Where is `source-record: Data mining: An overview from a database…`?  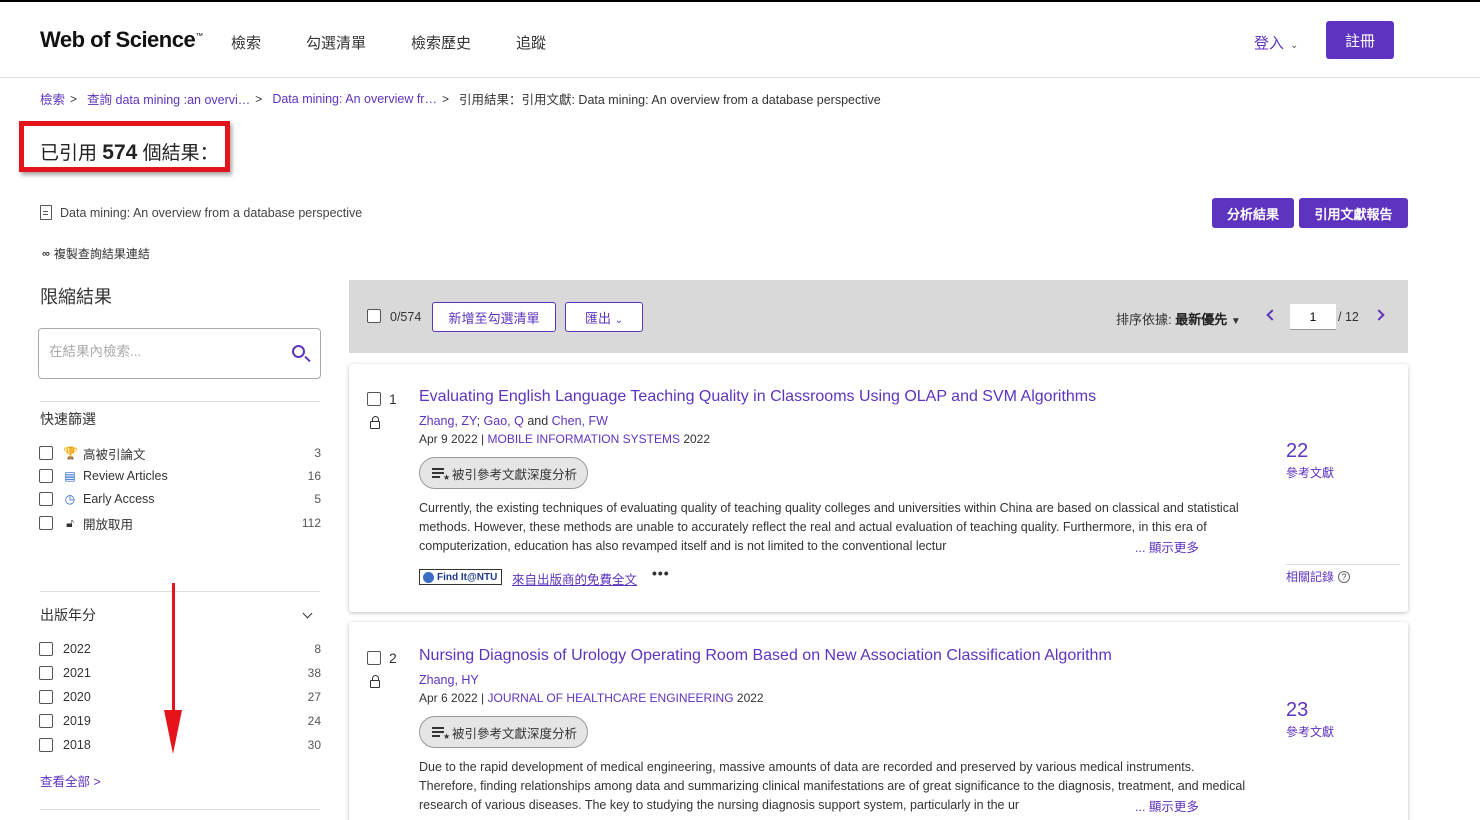
source-record: Data mining: An overview from a database… is located at coordinates (201, 212).